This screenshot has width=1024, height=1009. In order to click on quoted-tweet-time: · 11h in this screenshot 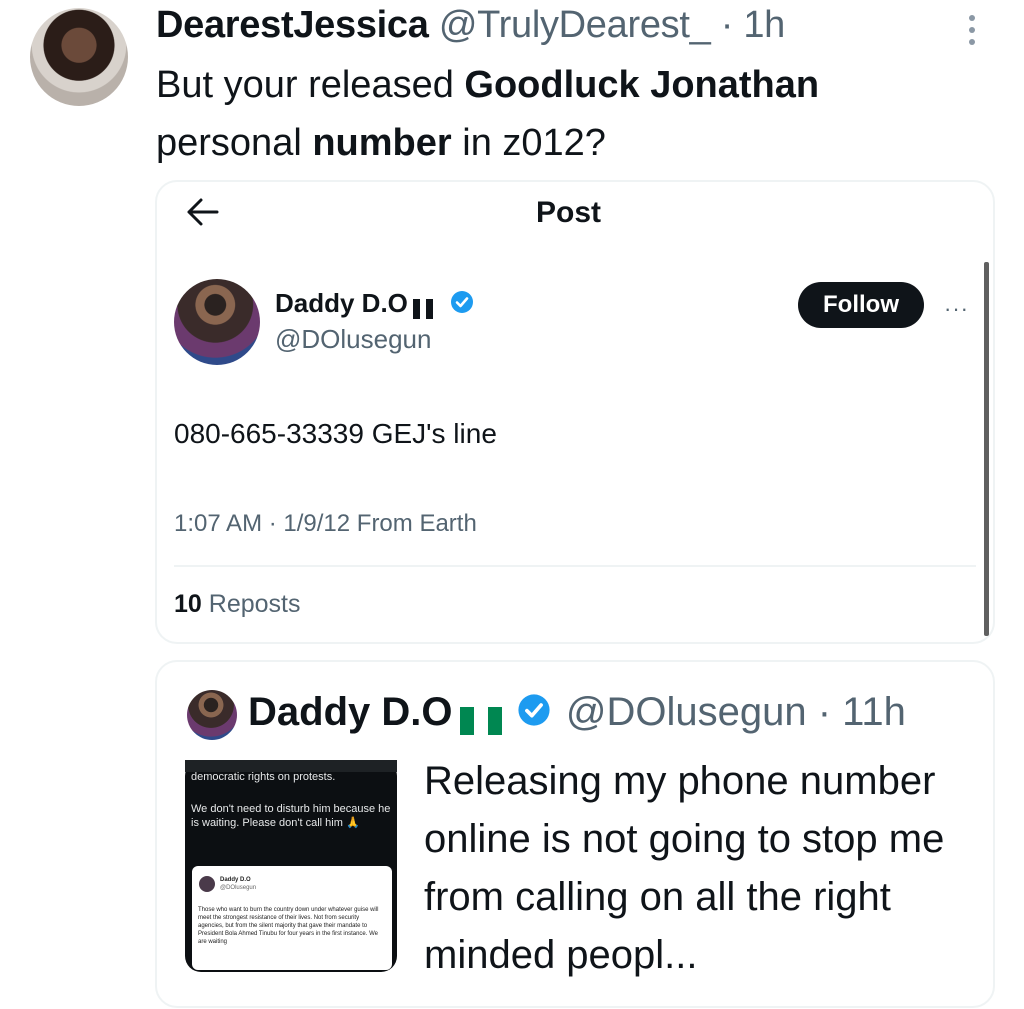, I will do `click(861, 712)`.